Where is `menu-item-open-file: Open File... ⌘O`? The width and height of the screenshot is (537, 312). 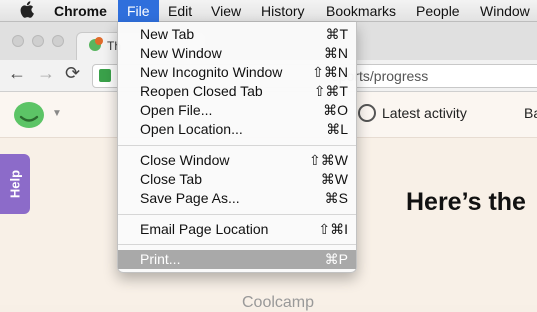 menu-item-open-file: Open File... ⌘O is located at coordinates (237, 110).